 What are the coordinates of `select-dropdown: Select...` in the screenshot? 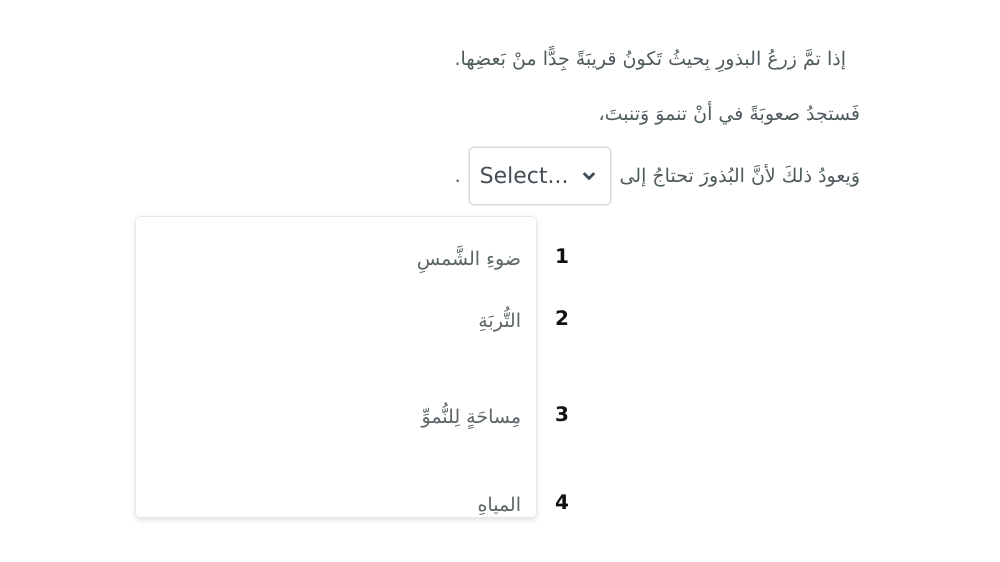 It's located at (540, 176).